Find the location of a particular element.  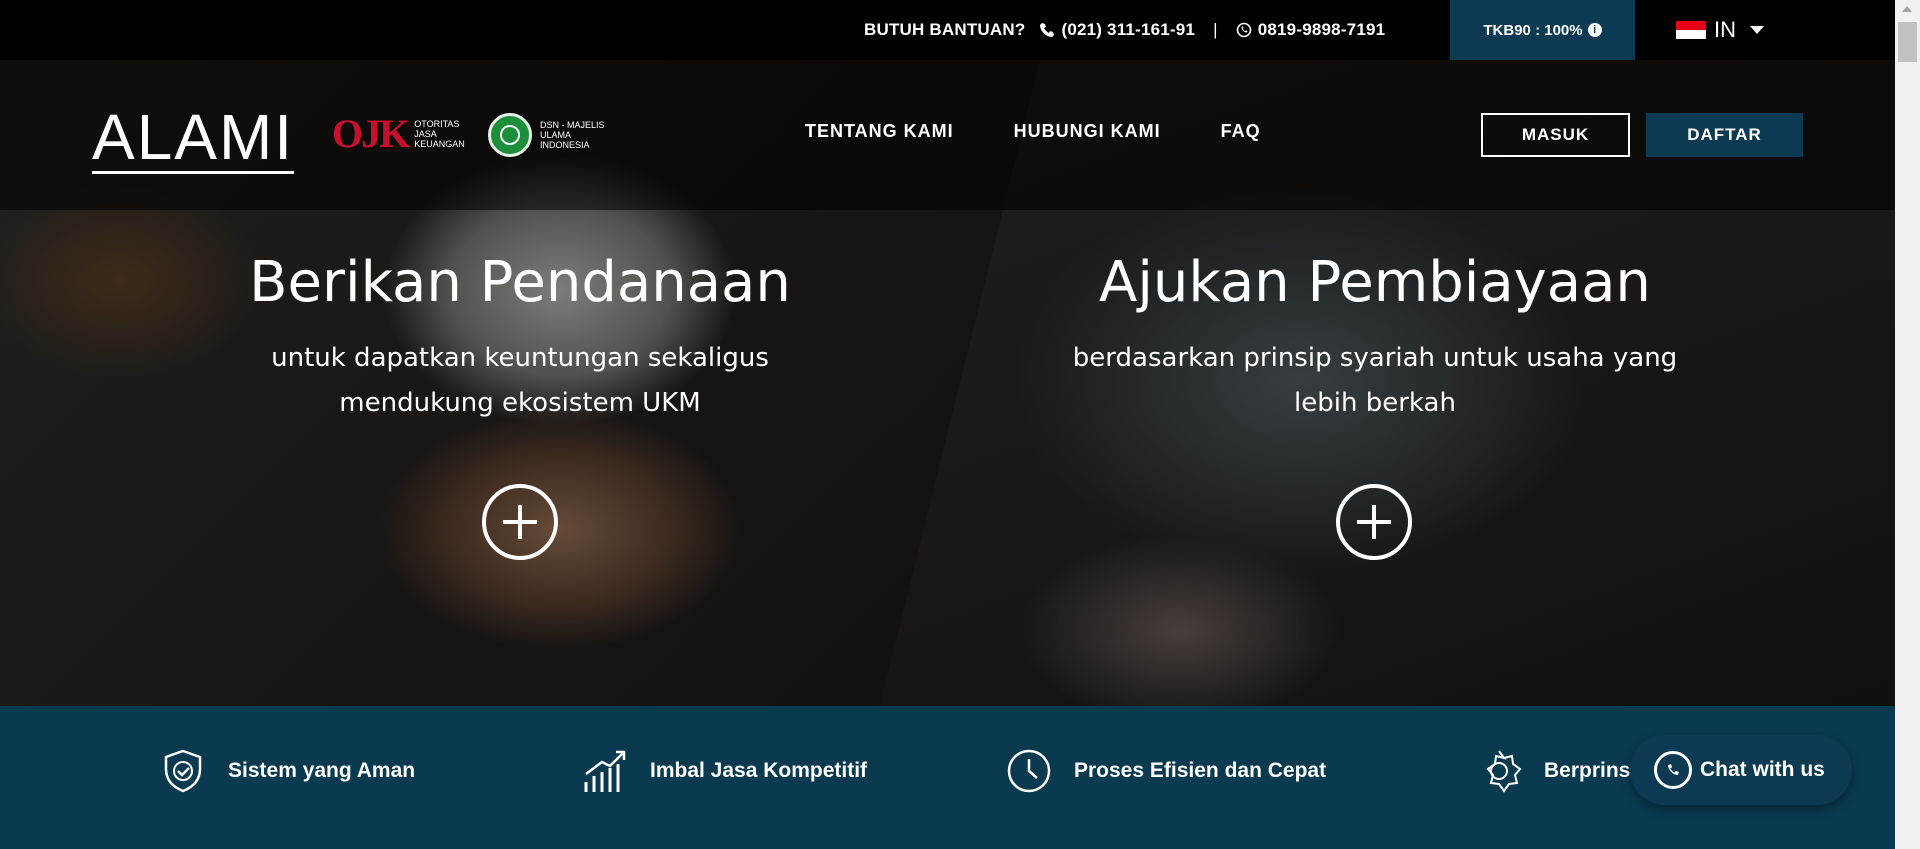

indonesia-flag-icon is located at coordinates (1691, 30).